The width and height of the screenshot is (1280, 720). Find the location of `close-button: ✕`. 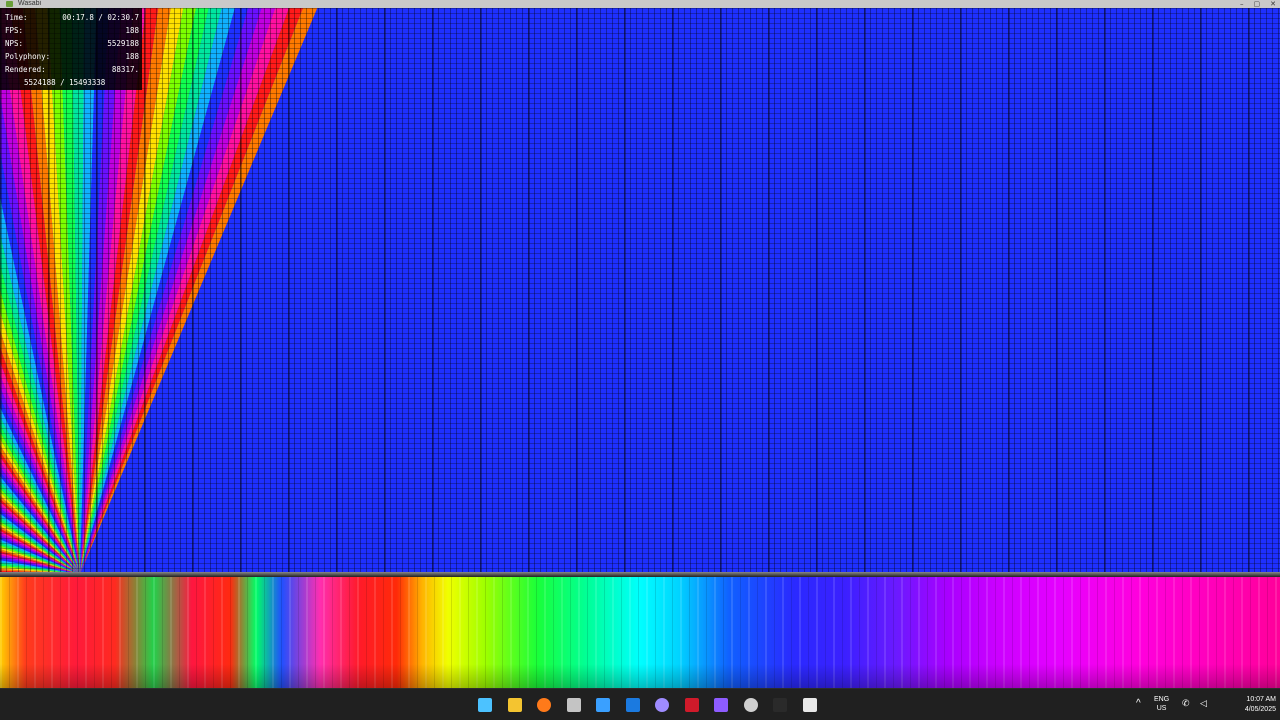

close-button: ✕ is located at coordinates (1273, 4).